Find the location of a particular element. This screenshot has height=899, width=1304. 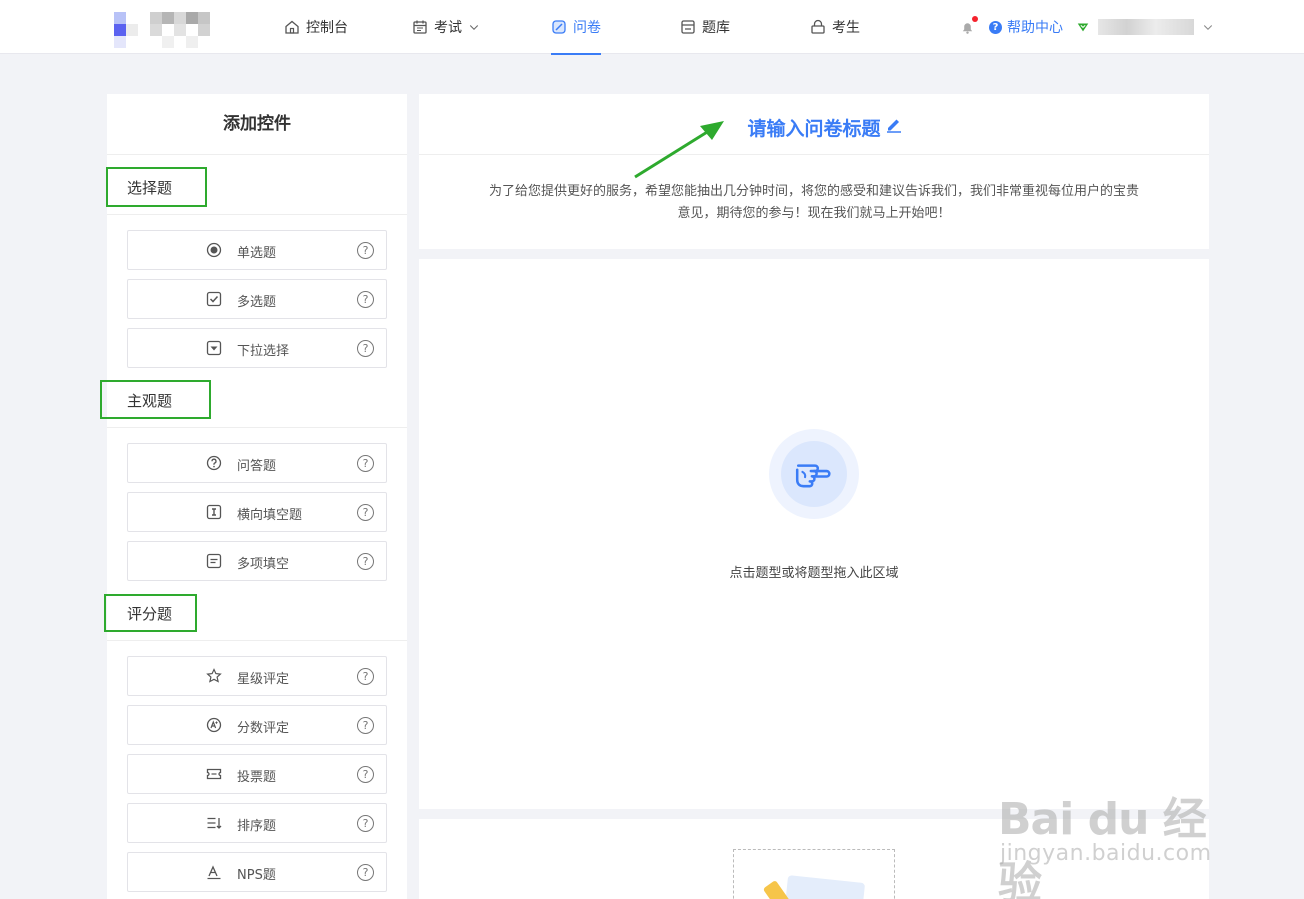

top-navbar: 控制台 考试 问卷 题库 考生 ? 帮助中心 is located at coordinates (652, 27).